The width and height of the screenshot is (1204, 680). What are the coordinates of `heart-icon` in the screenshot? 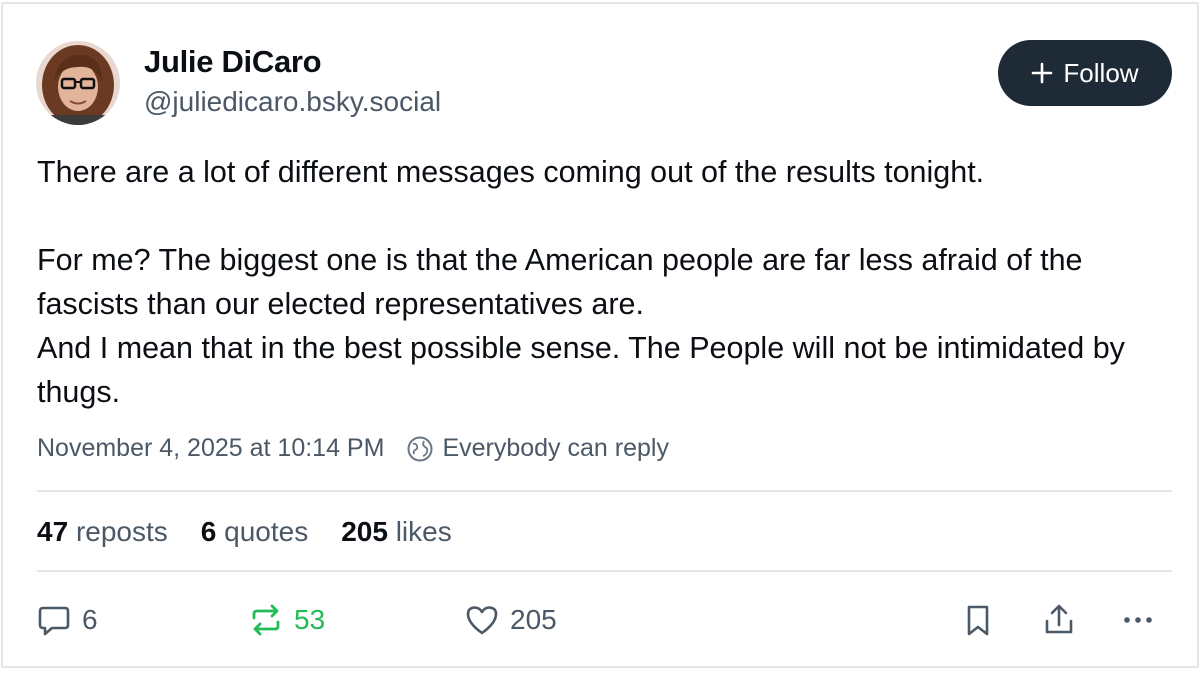 It's located at (482, 620).